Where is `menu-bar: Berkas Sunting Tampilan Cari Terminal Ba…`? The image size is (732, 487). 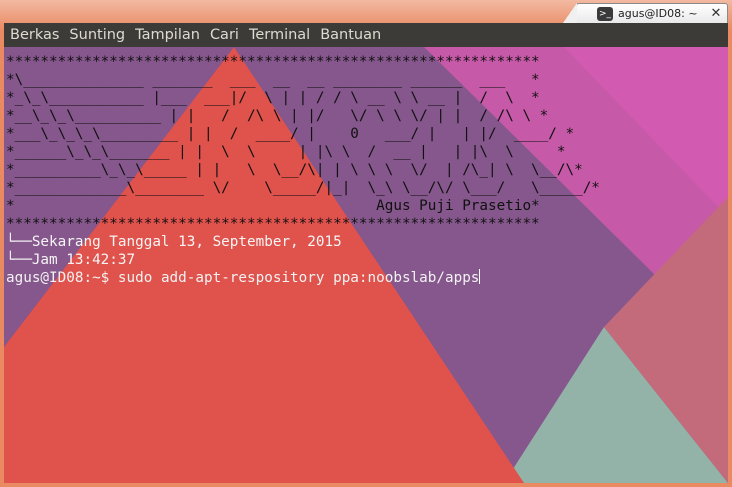
menu-bar: Berkas Sunting Tampilan Cari Terminal Ba… is located at coordinates (366, 35).